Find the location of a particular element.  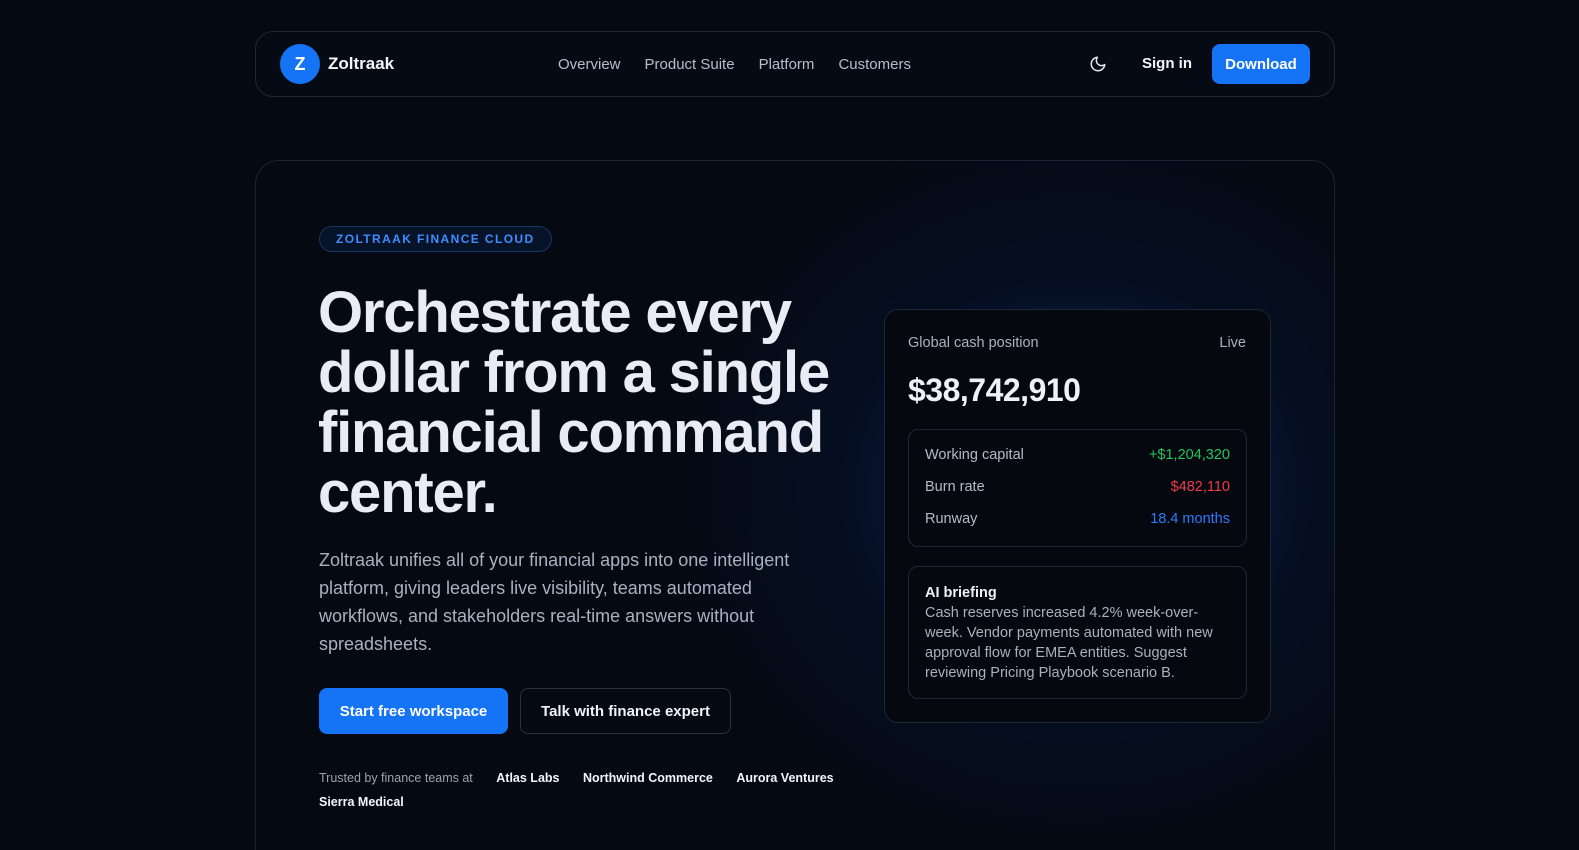

moon-icon is located at coordinates (1098, 64).